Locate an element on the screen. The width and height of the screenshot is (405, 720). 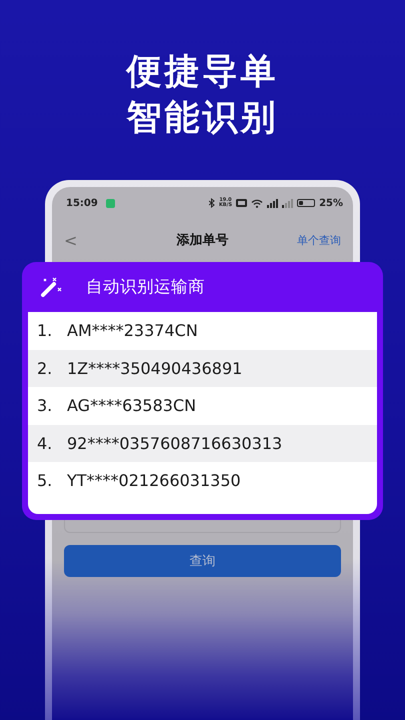
headline: 便捷导单 is located at coordinates (202, 72).